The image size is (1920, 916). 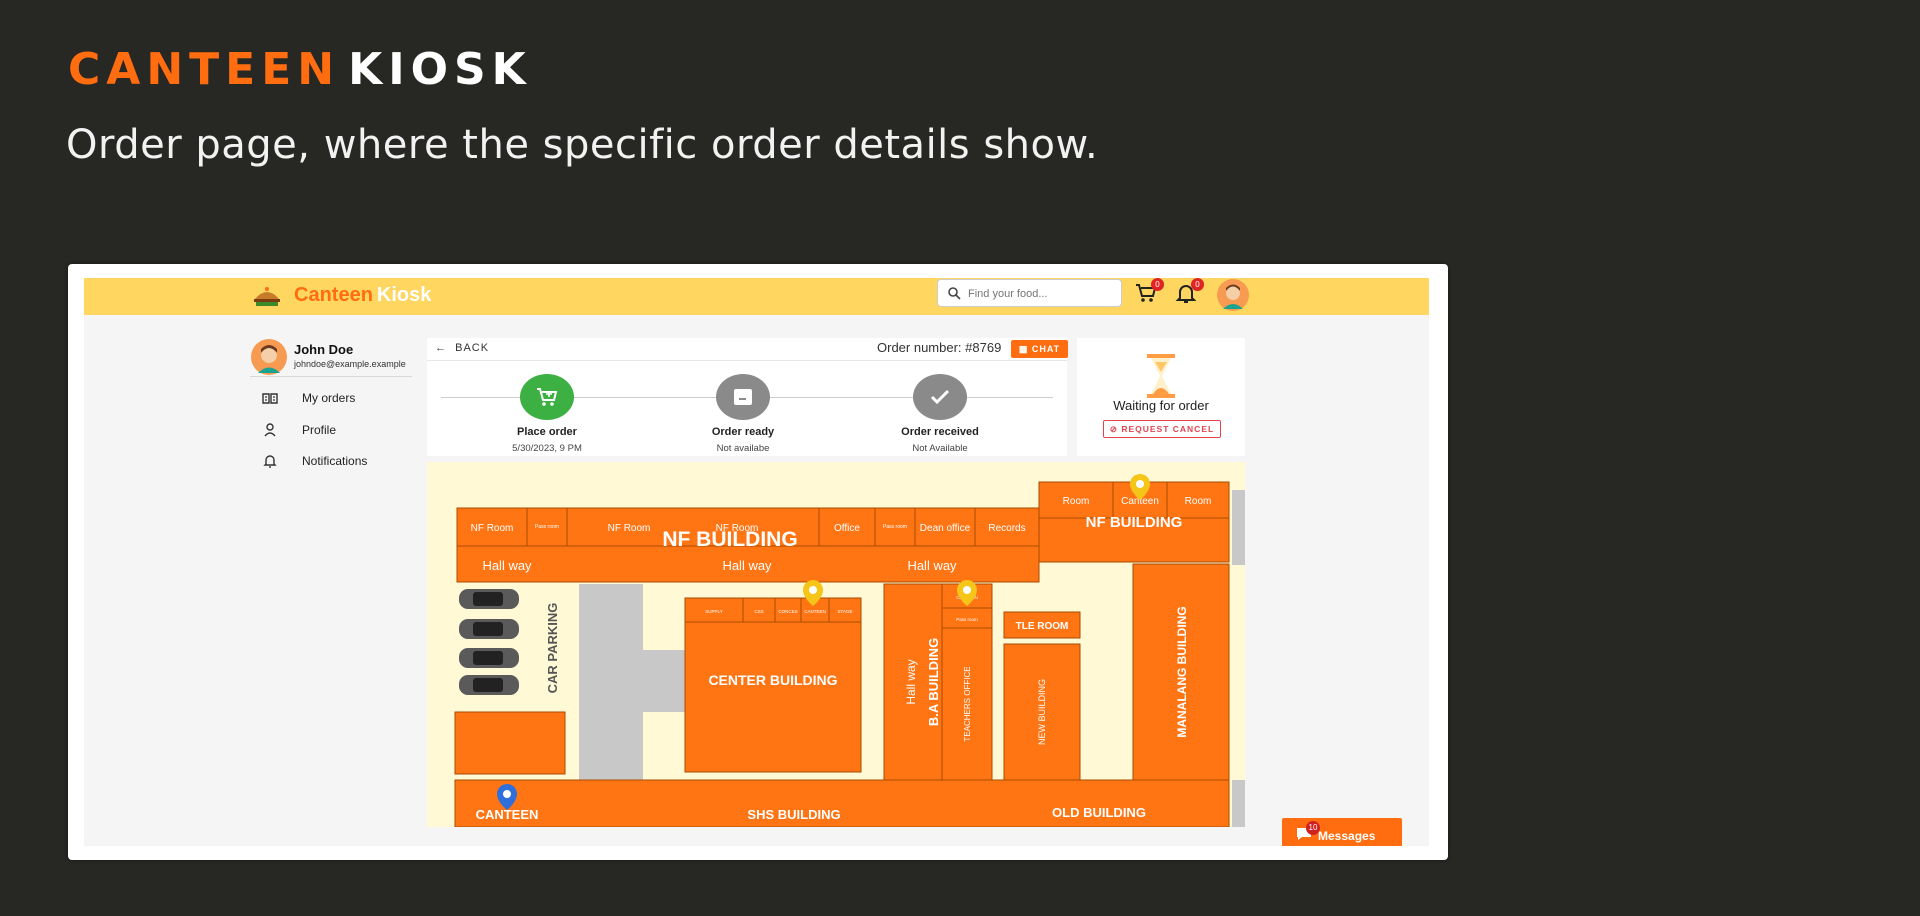 I want to click on bell-icon, so click(x=270, y=461).